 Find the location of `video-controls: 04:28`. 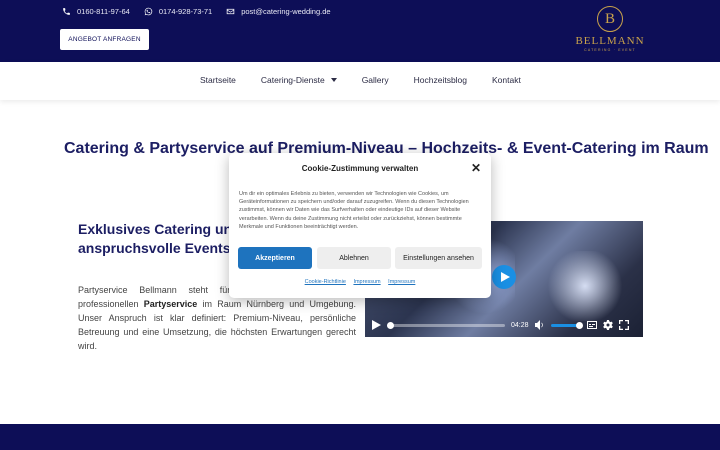

video-controls: 04:28 is located at coordinates (504, 325).